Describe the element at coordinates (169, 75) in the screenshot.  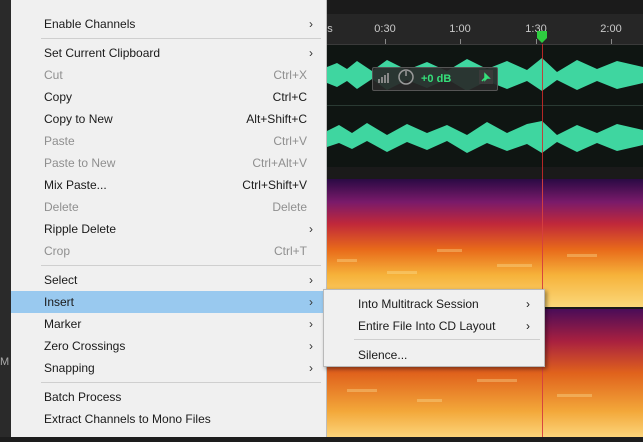
I see `menu-item-cut: Cut Ctrl+X` at that location.